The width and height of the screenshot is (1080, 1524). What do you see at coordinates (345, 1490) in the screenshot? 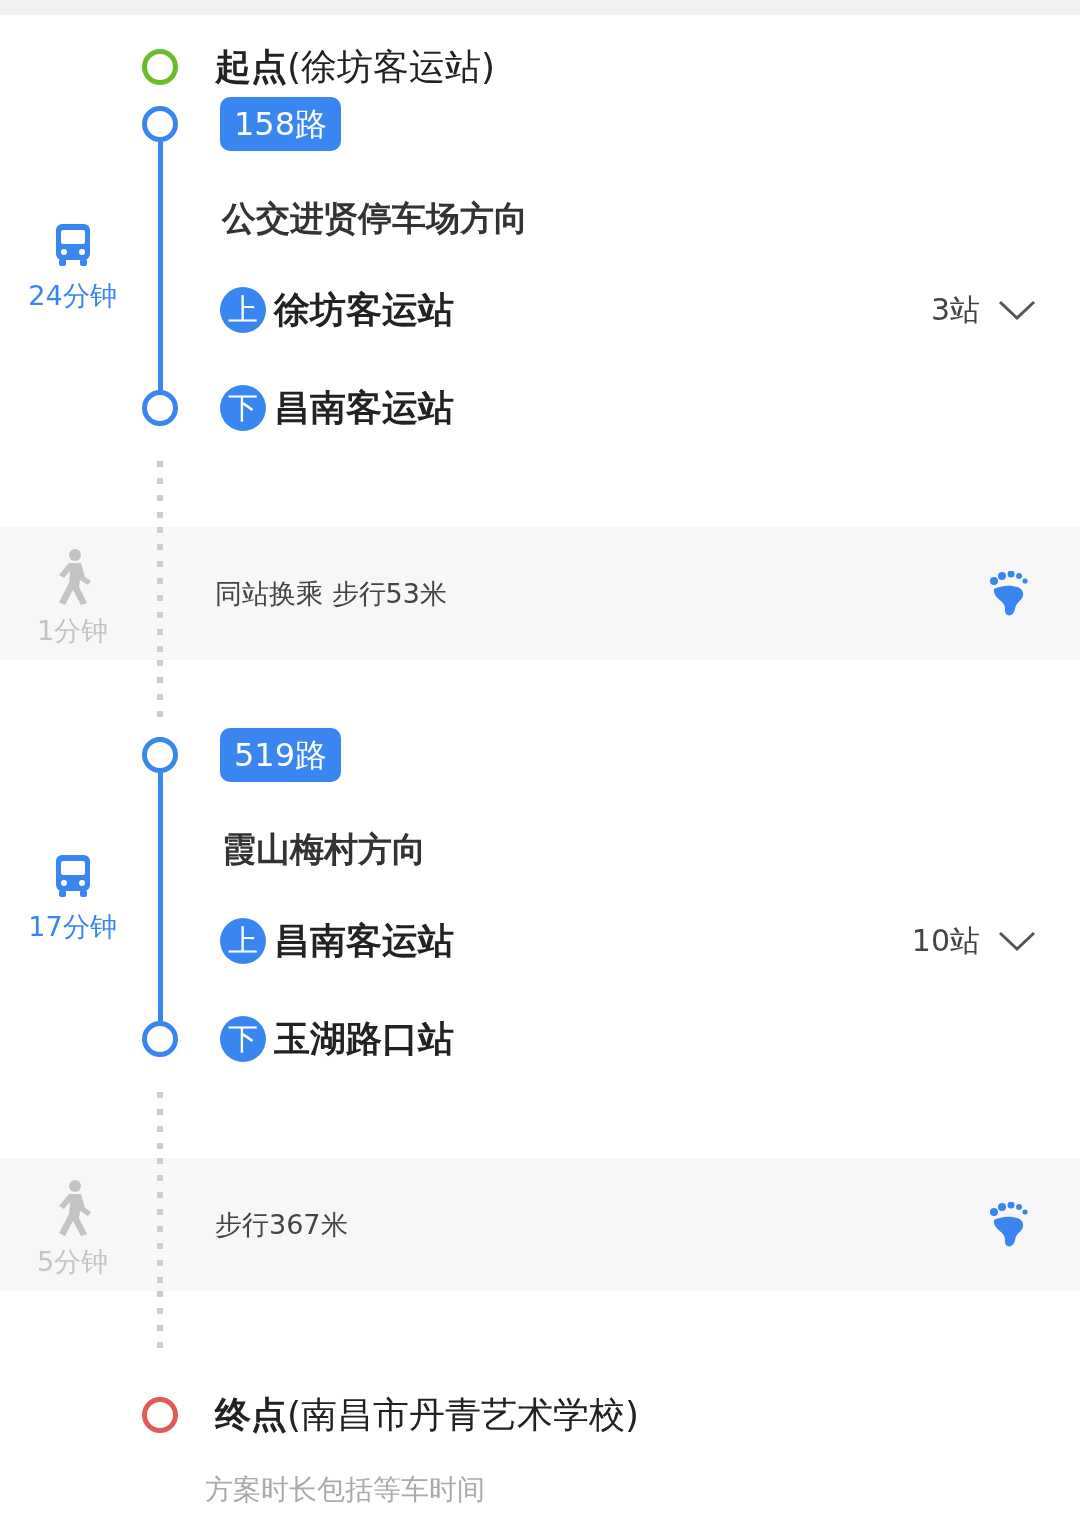
I see `footnote: 方案时长包括等车时间` at bounding box center [345, 1490].